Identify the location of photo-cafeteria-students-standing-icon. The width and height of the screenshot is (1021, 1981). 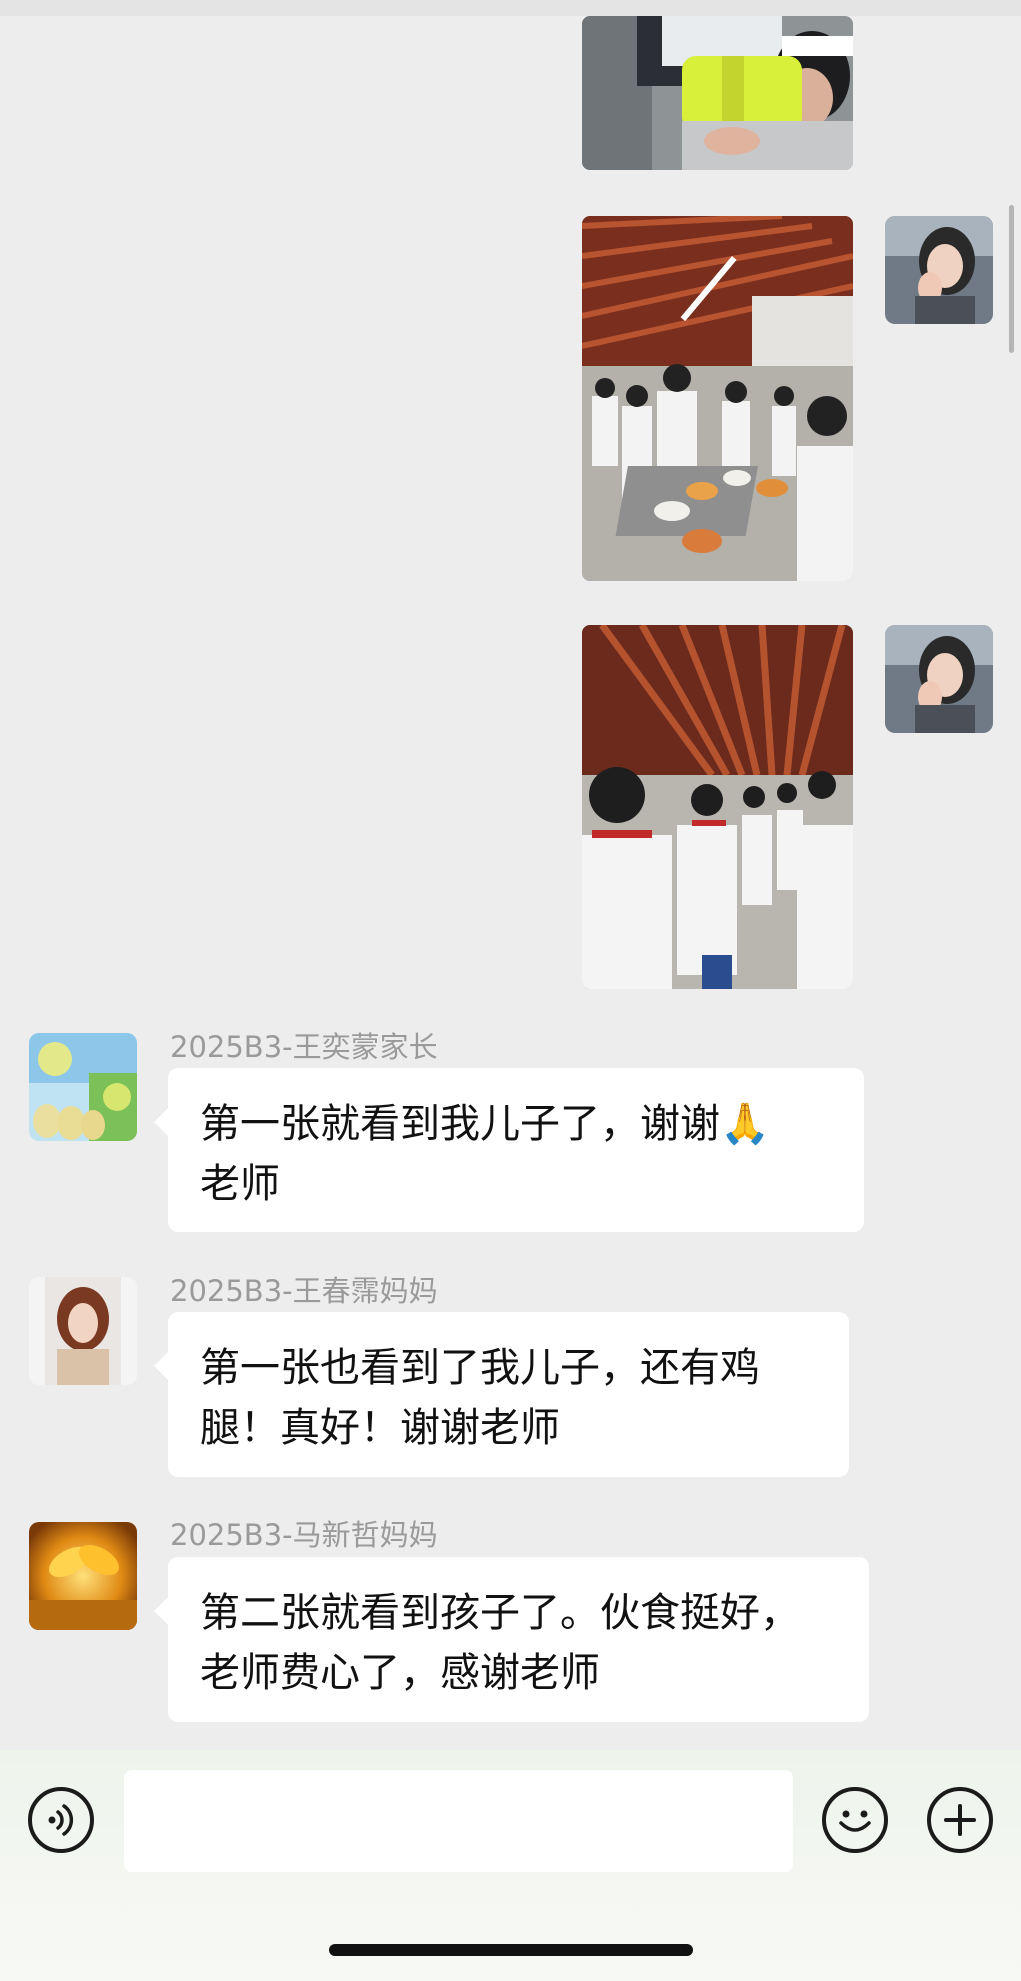
(717, 807).